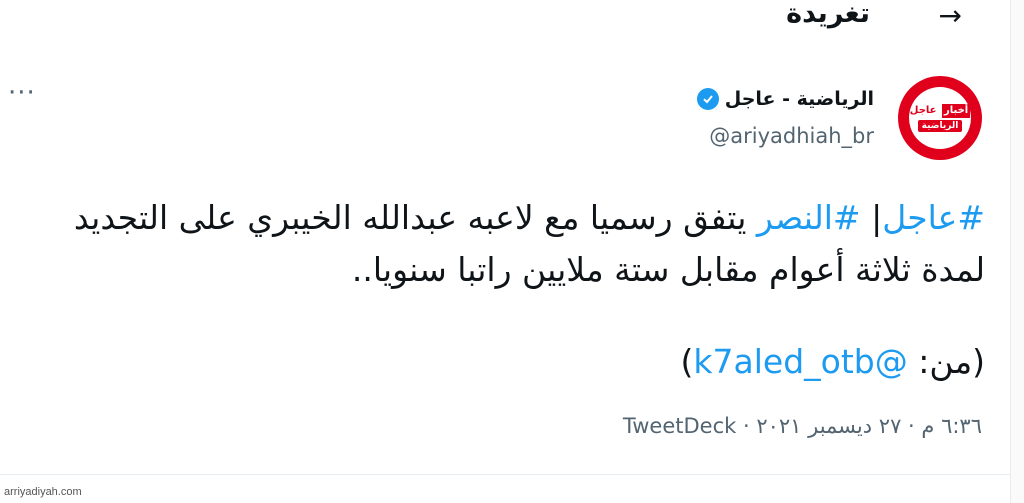 Image resolution: width=1024 pixels, height=503 pixels. What do you see at coordinates (809, 217) in the screenshot?
I see `hashtag-link: #النصر` at bounding box center [809, 217].